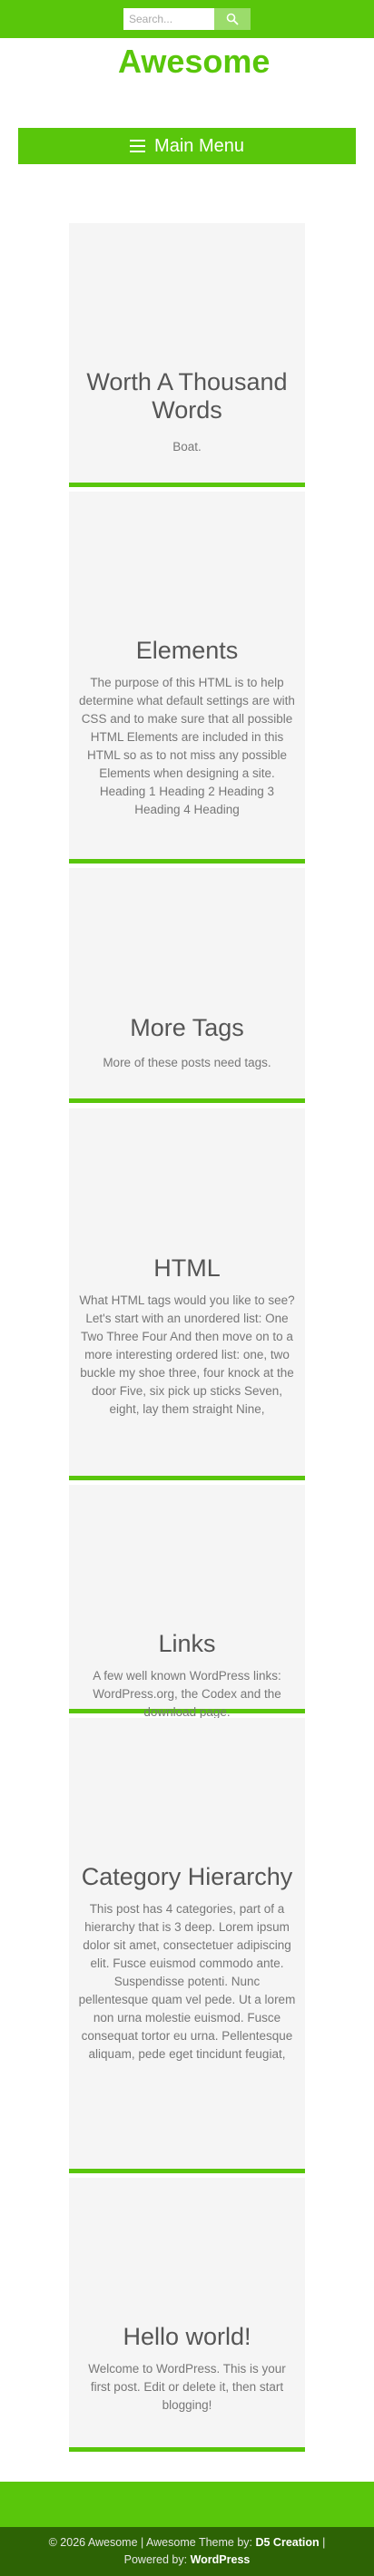 This screenshot has width=374, height=2576. I want to click on theme-author-link: D5 Creation, so click(287, 2542).